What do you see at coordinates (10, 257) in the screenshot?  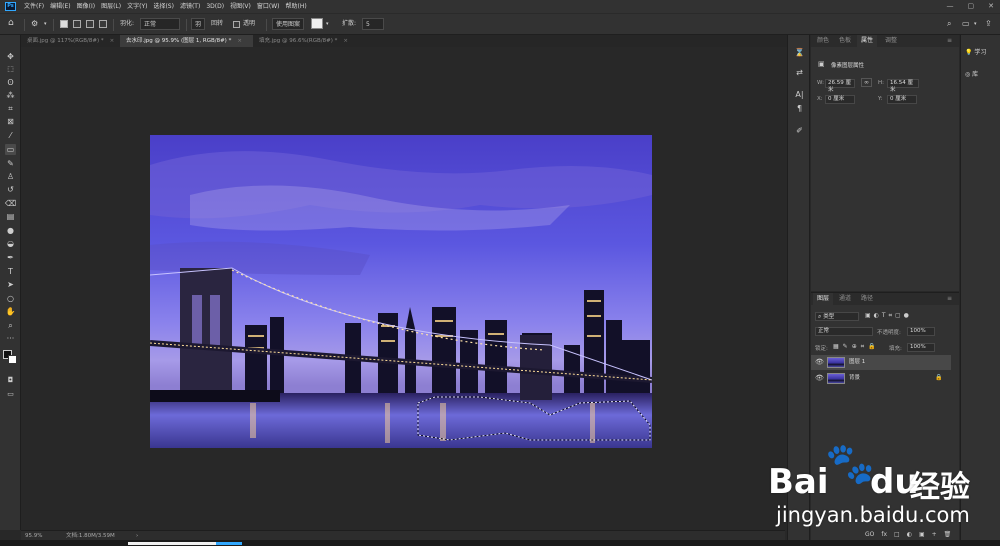 I see `pen-tool-icon: ✒` at bounding box center [10, 257].